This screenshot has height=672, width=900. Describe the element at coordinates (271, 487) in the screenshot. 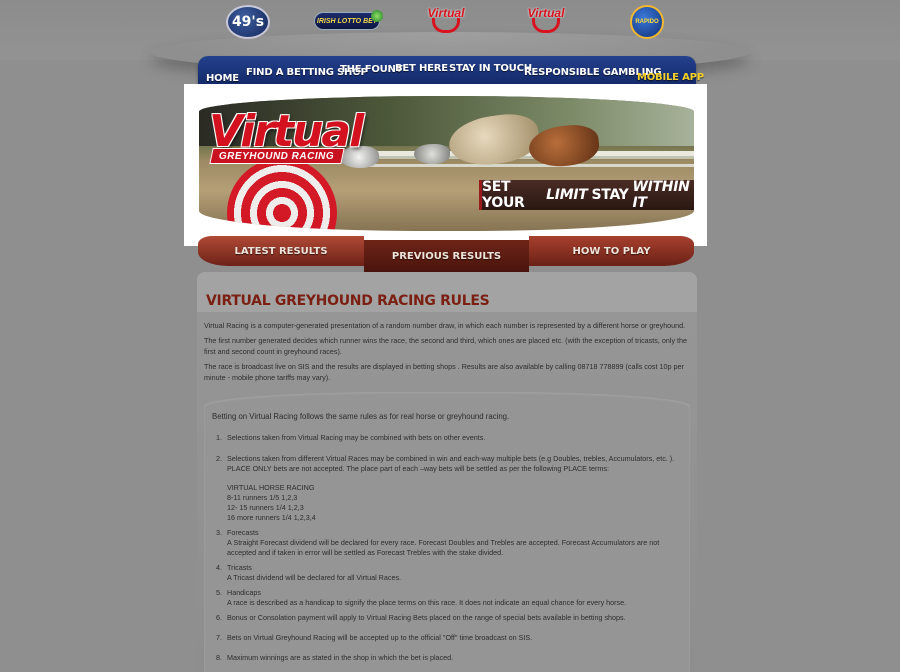

I see `rule-text: VIRTUAL HORSE RACING` at that location.